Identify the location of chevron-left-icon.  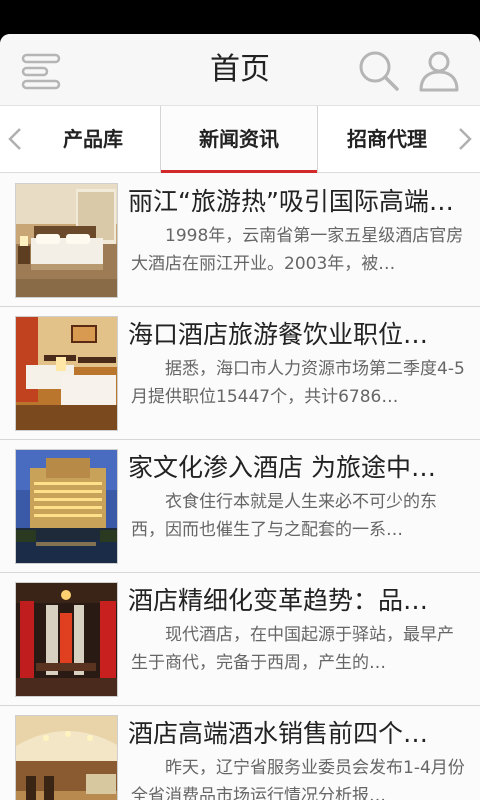
(14, 139).